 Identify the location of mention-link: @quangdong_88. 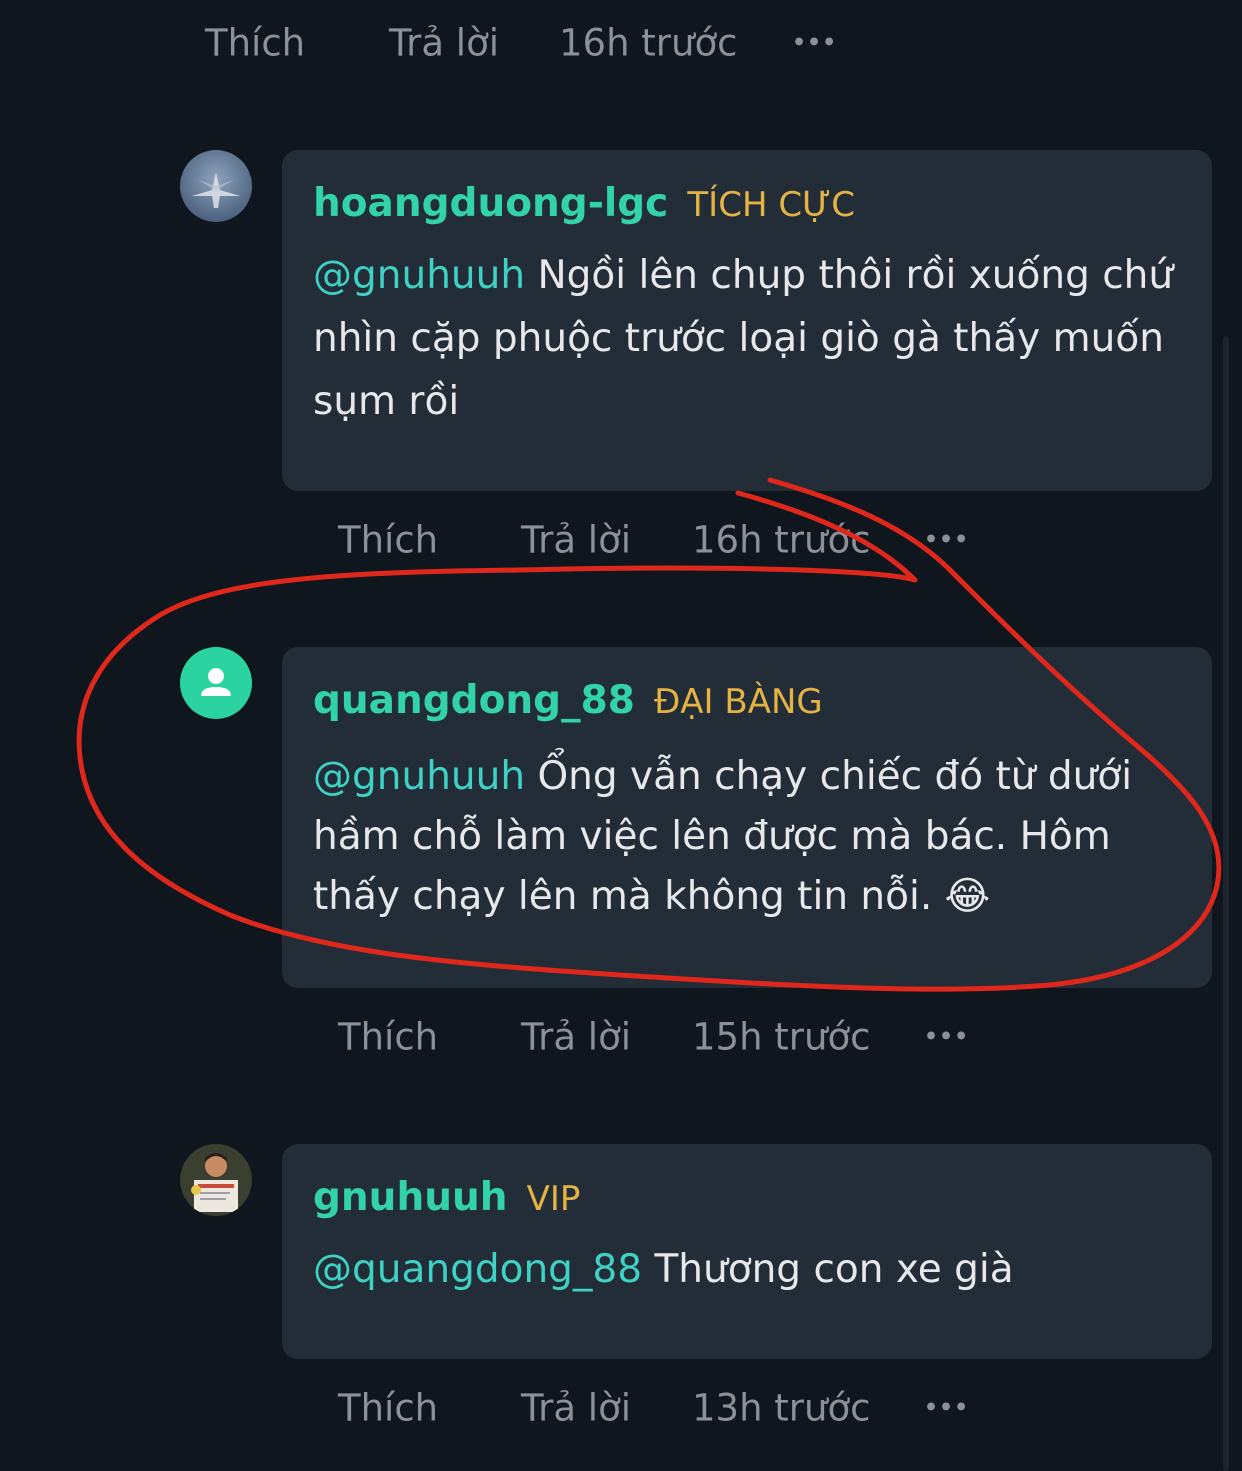
(477, 1269).